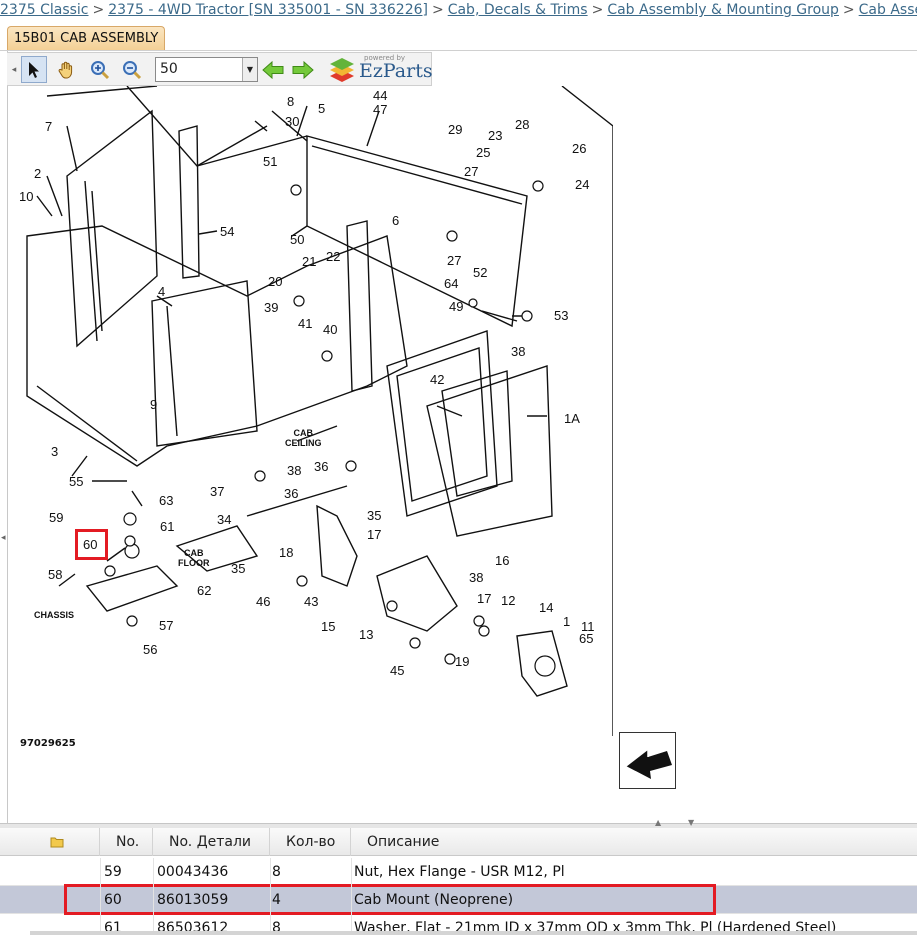 This screenshot has height=935, width=917. I want to click on callout-36b: 36, so click(291, 493).